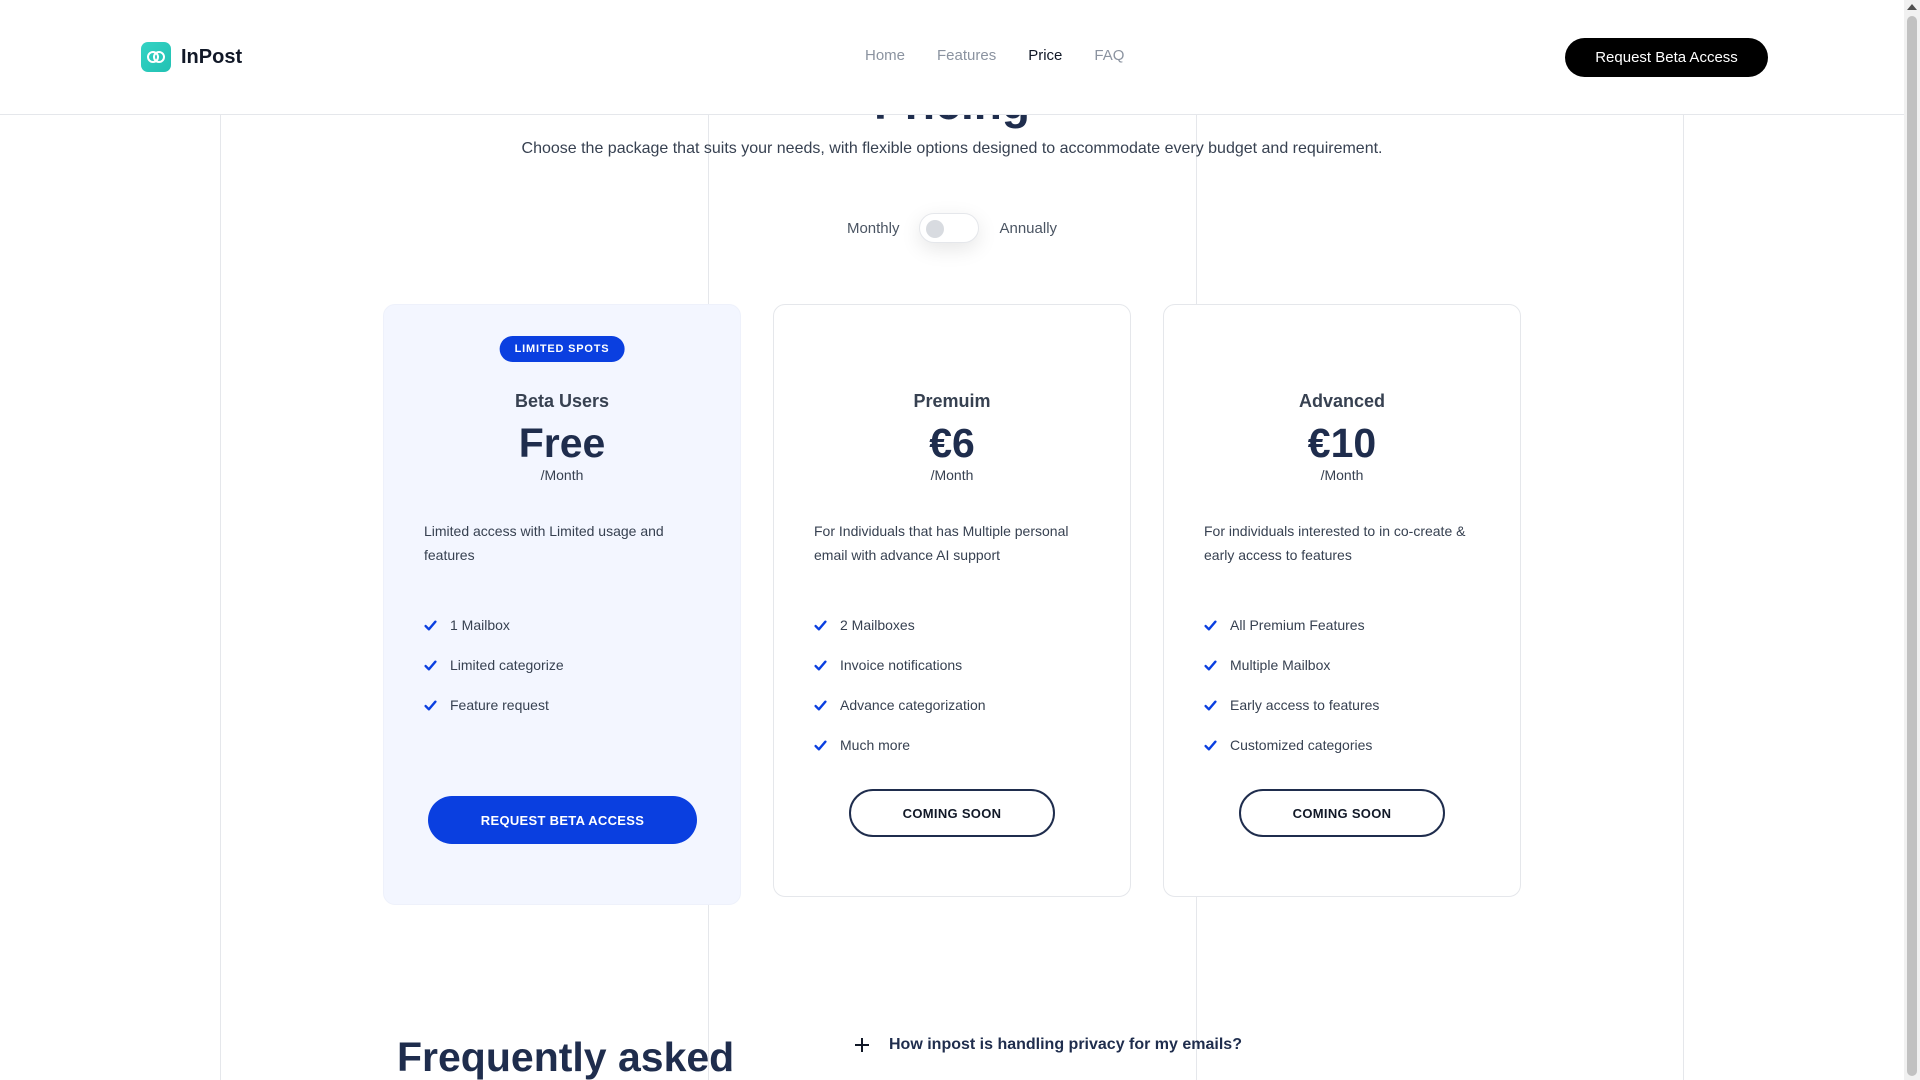  What do you see at coordinates (913, 705) in the screenshot?
I see `feature-label: Advance categorization` at bounding box center [913, 705].